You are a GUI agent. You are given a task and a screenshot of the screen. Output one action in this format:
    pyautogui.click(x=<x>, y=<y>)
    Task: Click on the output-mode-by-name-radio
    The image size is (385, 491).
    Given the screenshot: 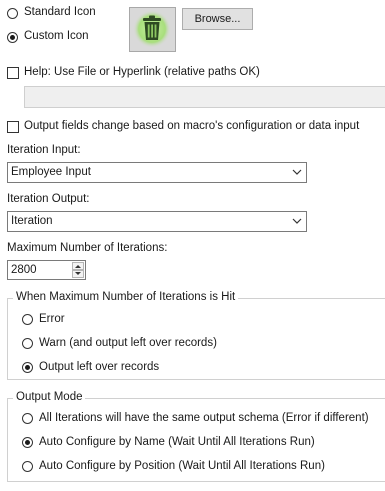 What is the action you would take?
    pyautogui.click(x=27, y=442)
    